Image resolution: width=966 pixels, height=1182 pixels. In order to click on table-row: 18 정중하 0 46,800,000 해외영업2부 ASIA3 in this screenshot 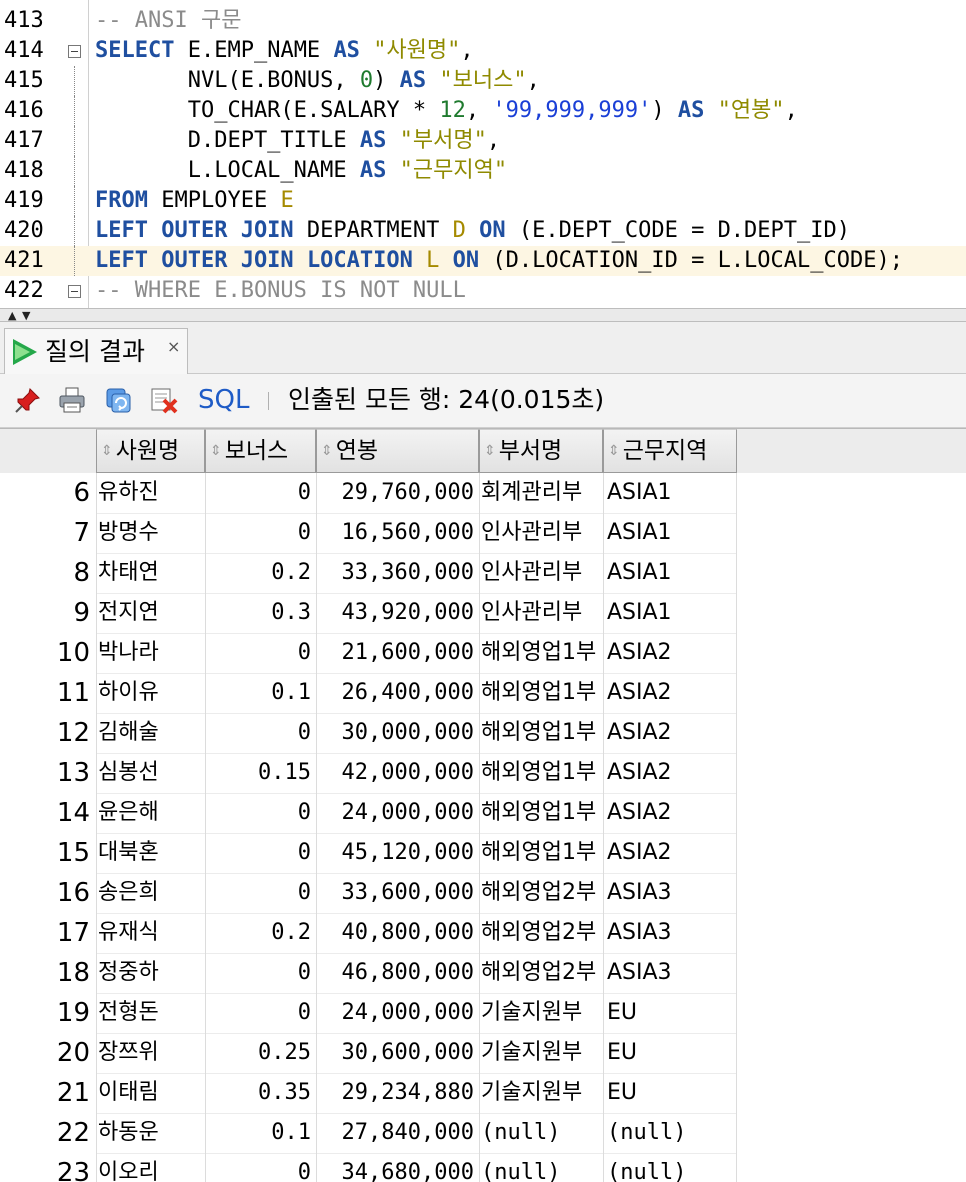, I will do `click(483, 973)`.